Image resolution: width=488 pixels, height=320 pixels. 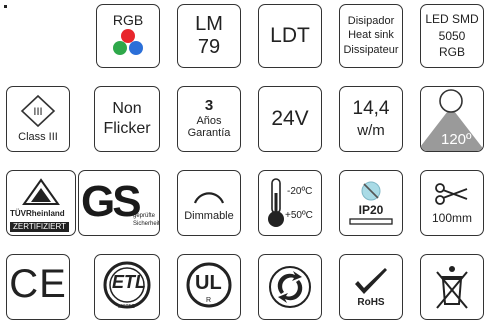 I want to click on temperature-min: +50ºC, so click(x=299, y=215).